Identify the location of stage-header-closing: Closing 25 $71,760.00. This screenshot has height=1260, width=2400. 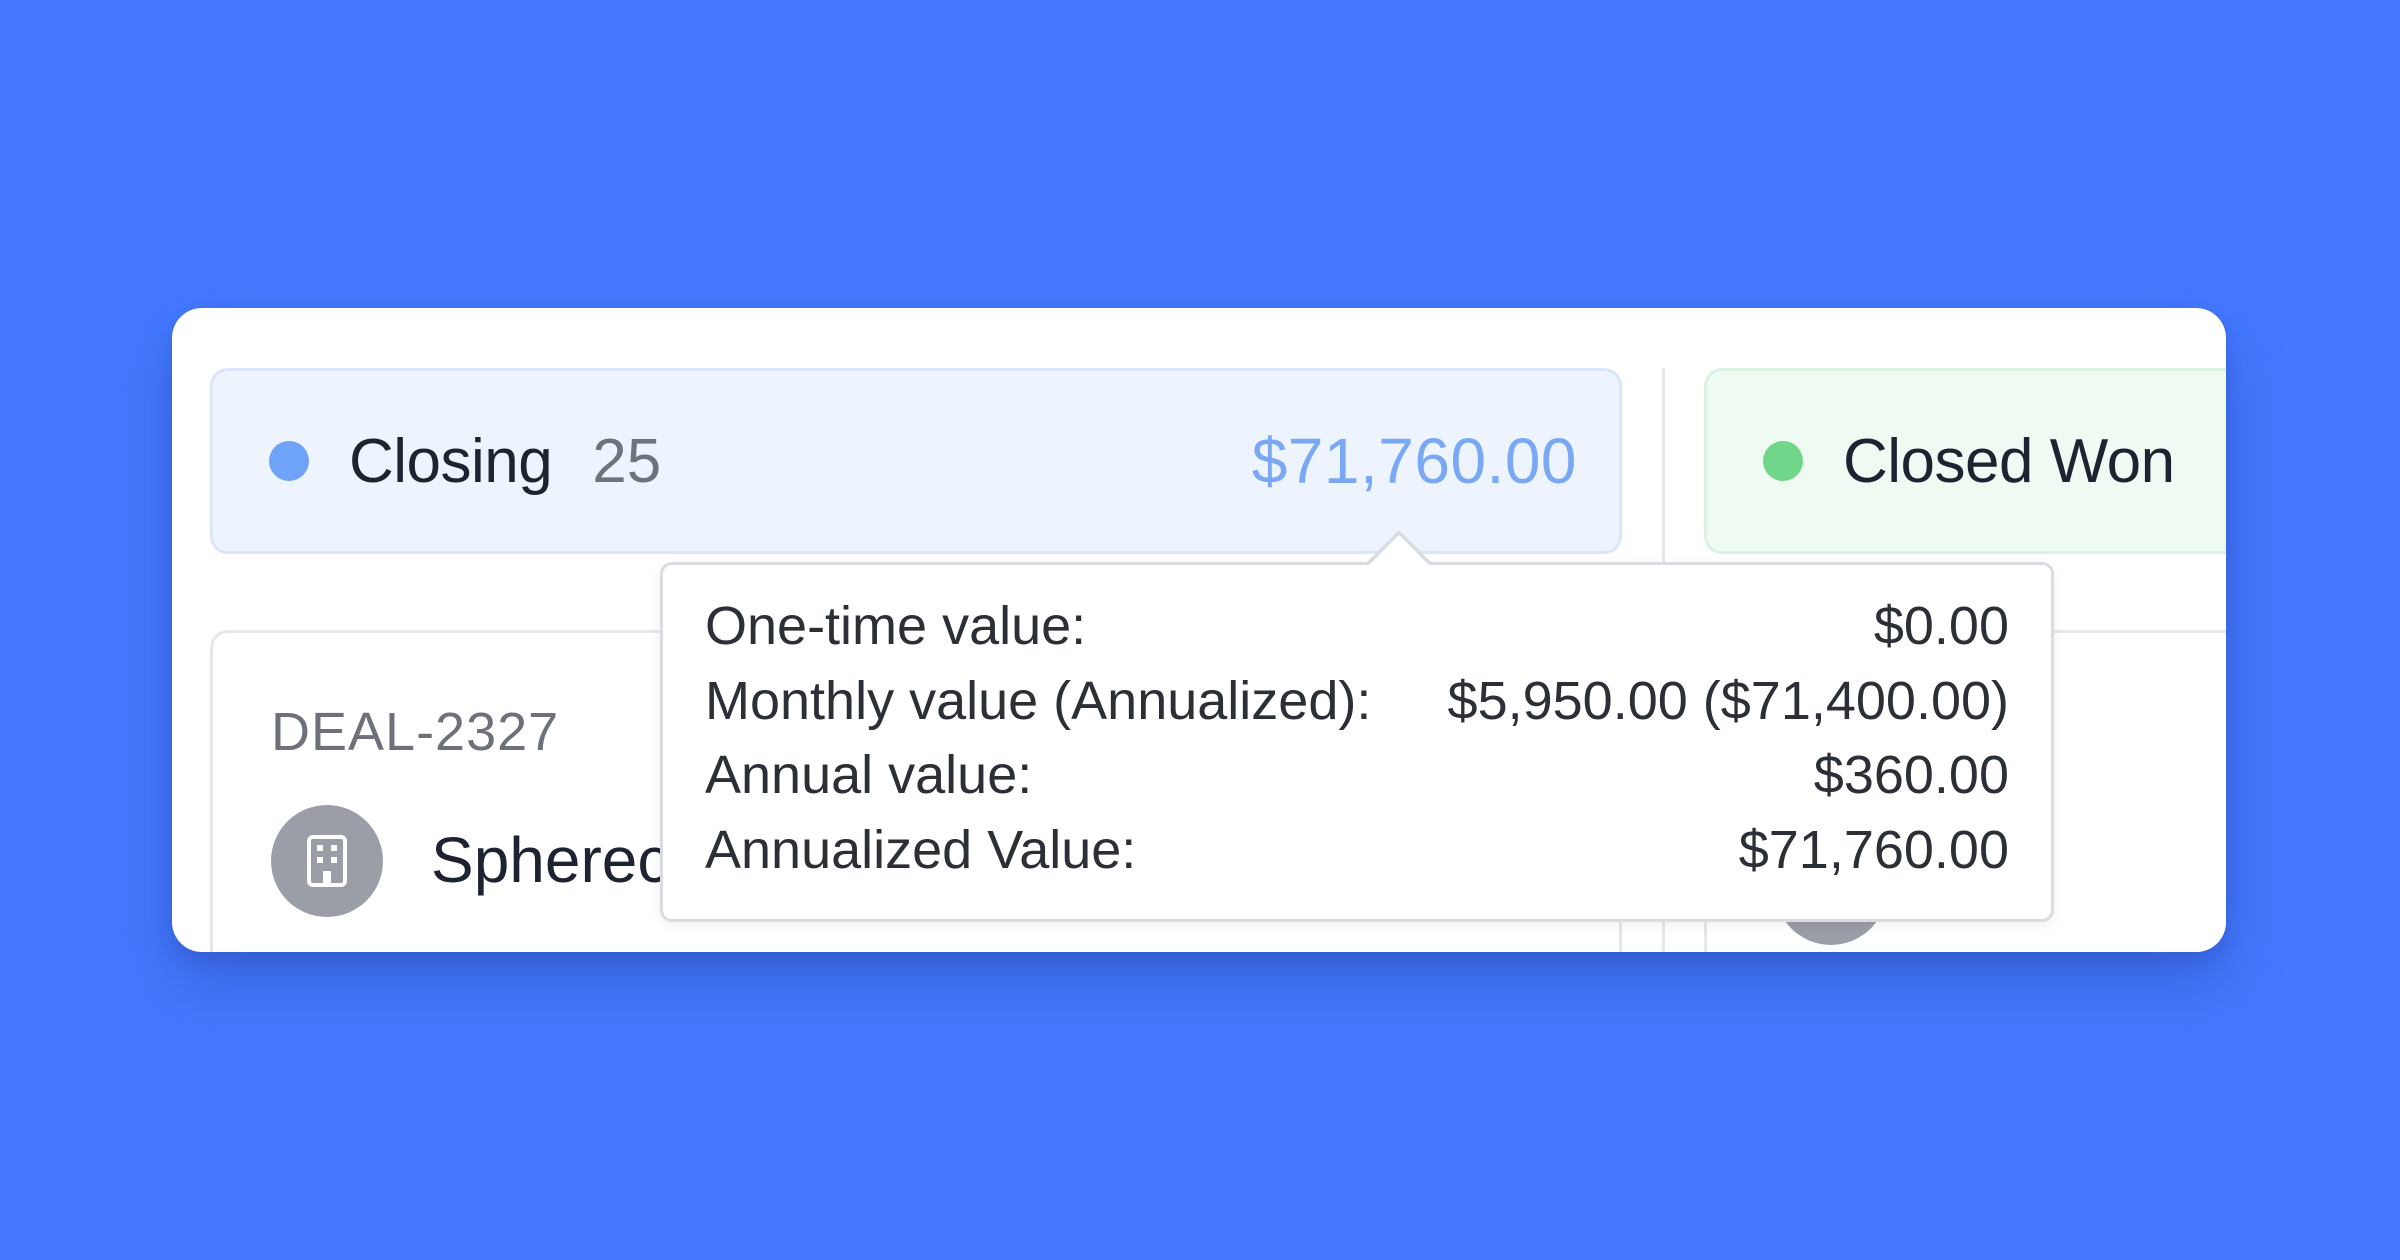
(916, 461).